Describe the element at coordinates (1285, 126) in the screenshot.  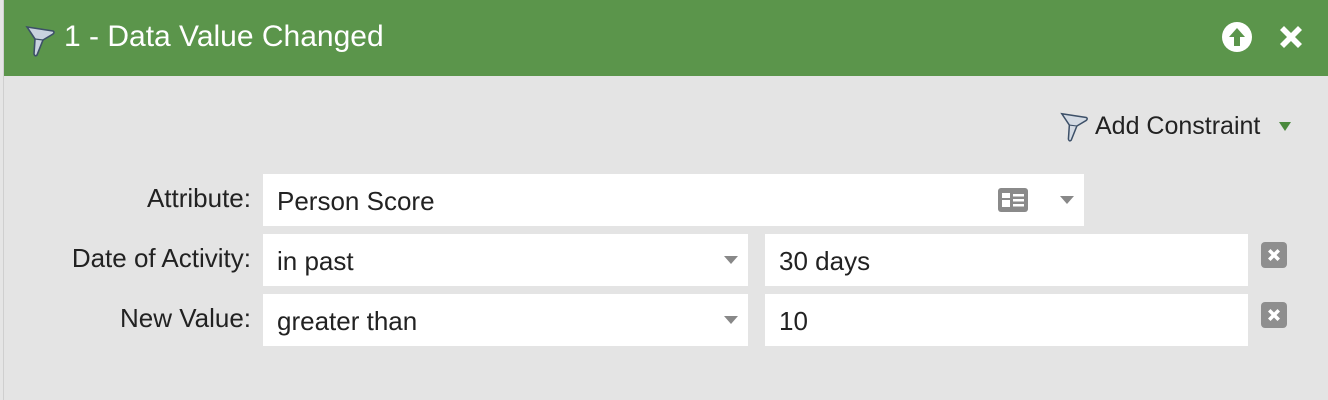
I see `dropdown-caret-icon` at that location.